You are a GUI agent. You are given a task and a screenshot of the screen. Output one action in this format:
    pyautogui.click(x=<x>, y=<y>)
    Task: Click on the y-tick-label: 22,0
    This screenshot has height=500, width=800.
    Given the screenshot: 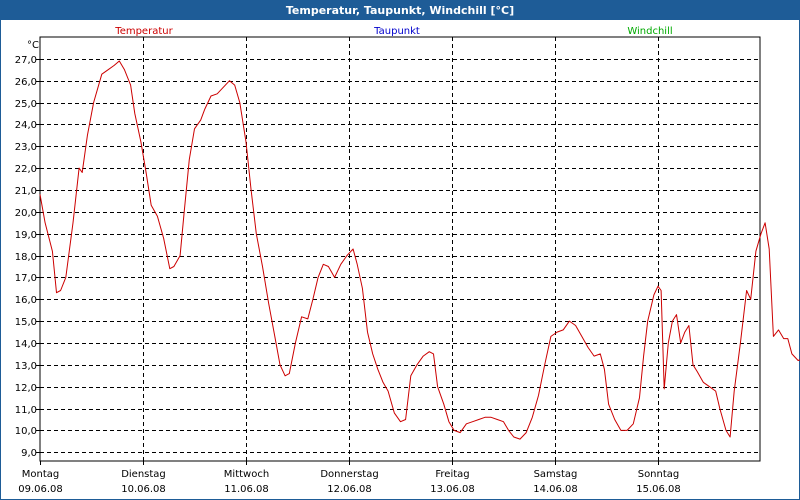 What is the action you would take?
    pyautogui.click(x=26, y=169)
    